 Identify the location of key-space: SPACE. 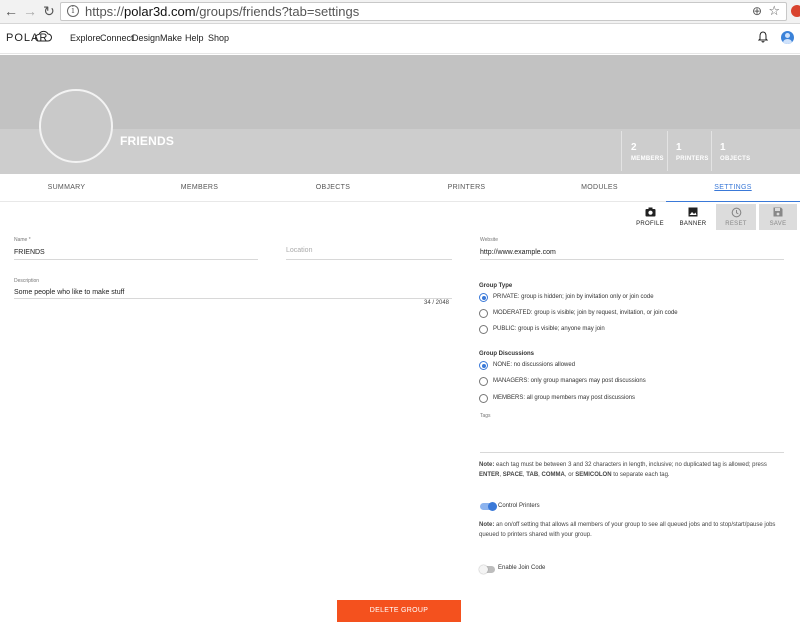
(512, 475).